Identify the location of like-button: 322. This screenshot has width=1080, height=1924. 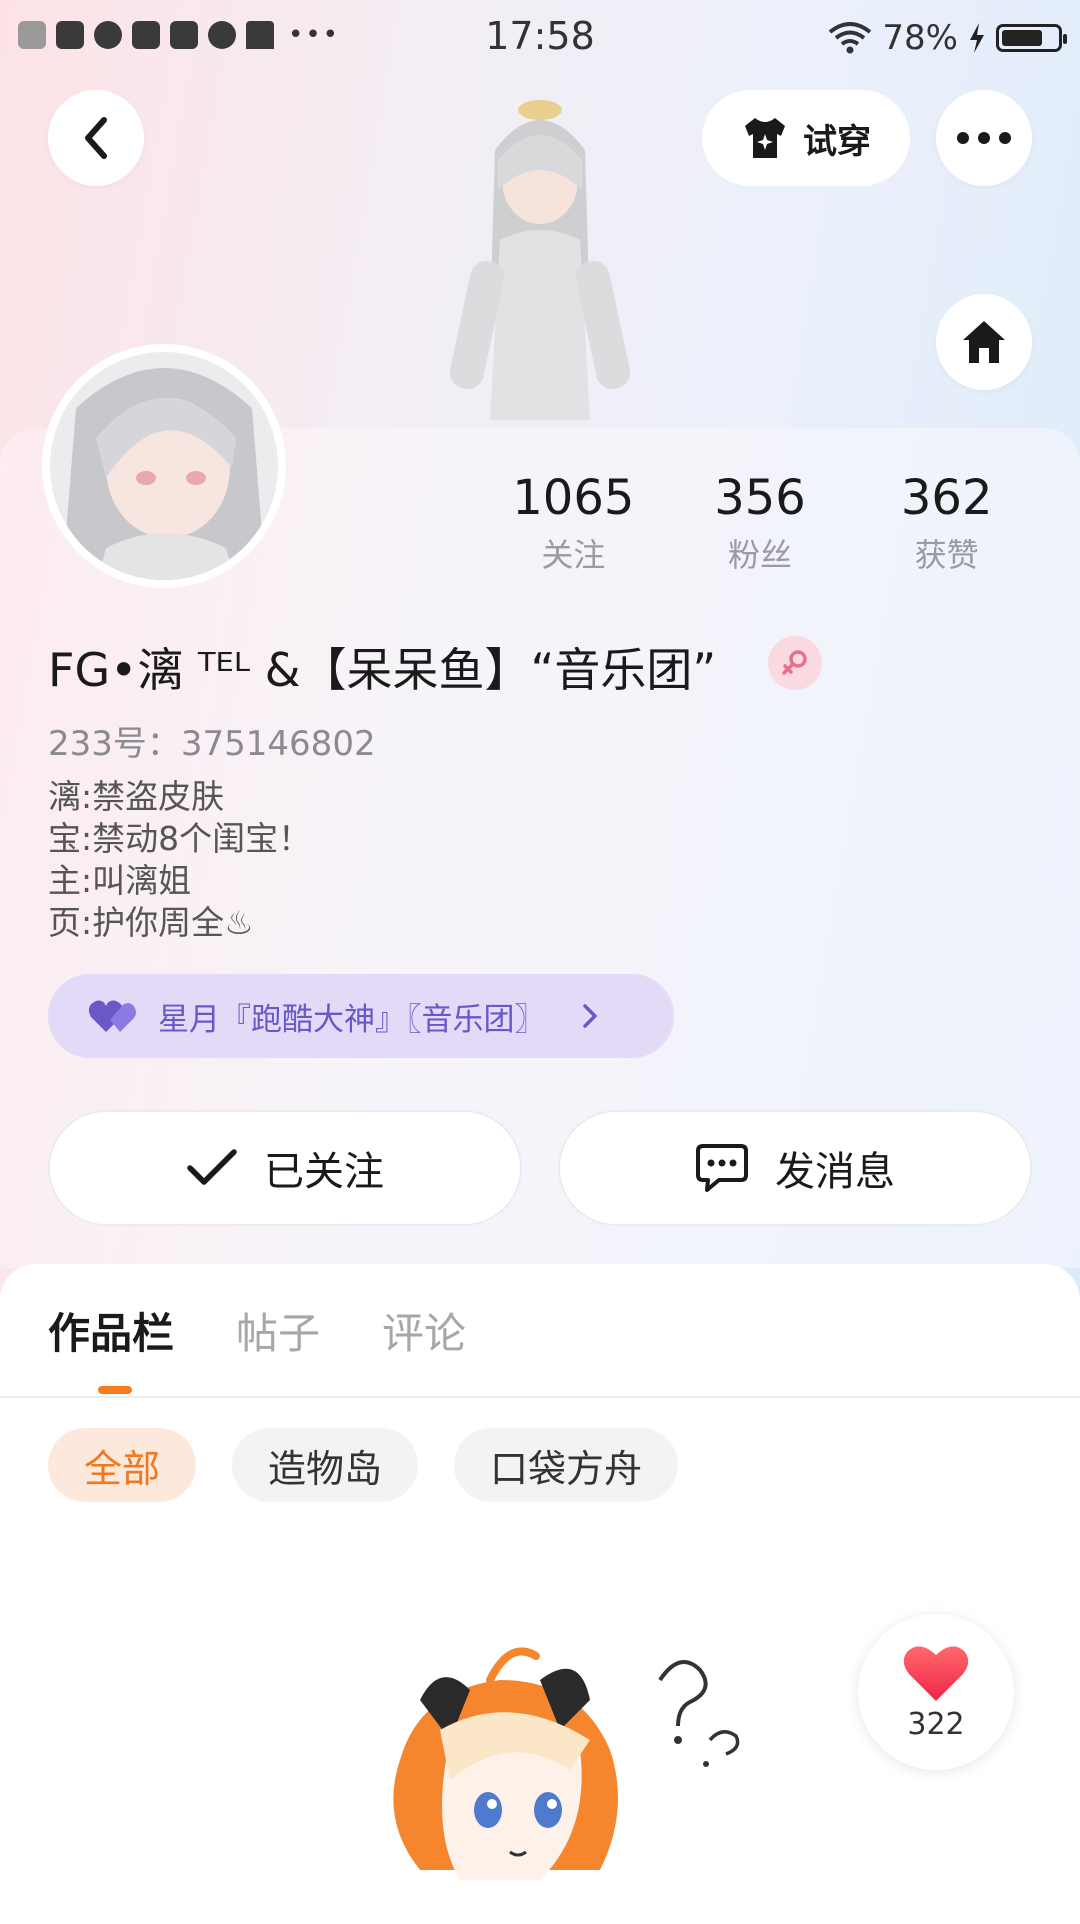
(936, 1692).